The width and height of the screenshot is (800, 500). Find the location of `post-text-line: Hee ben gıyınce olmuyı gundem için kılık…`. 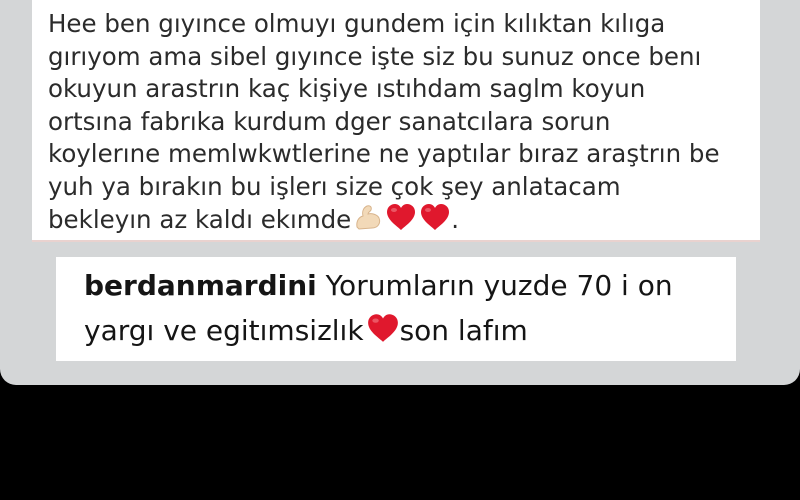

post-text-line: Hee ben gıyınce olmuyı gundem için kılık… is located at coordinates (357, 23).